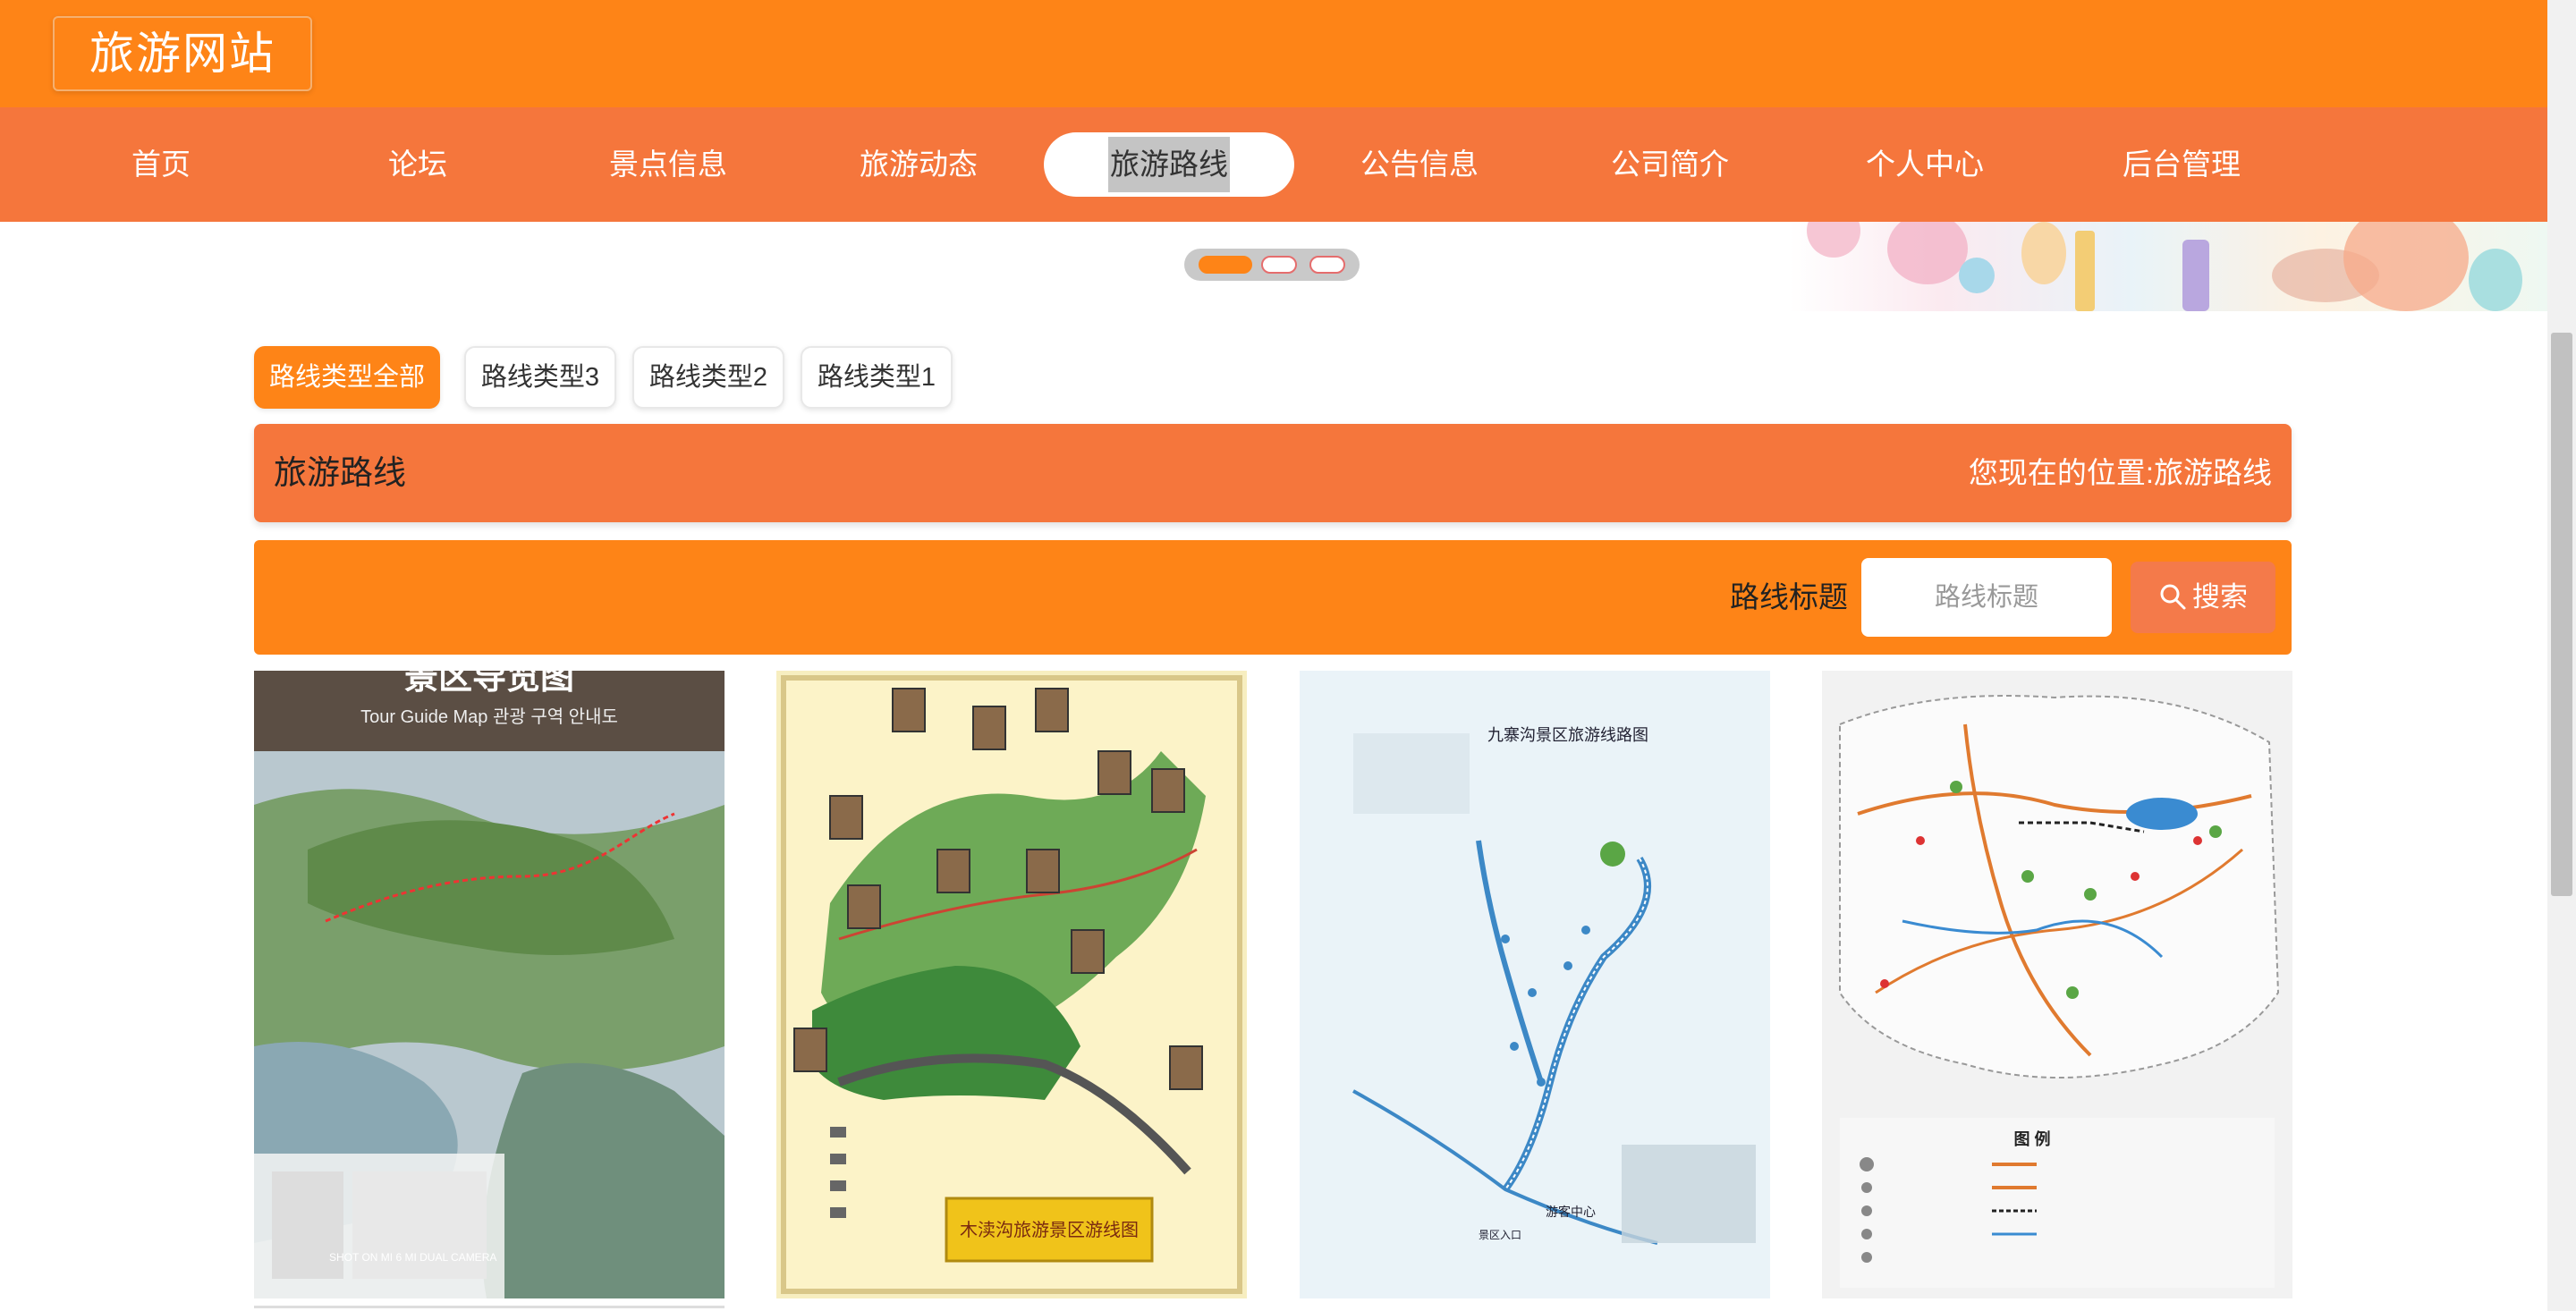 The width and height of the screenshot is (2576, 1311). Describe the element at coordinates (1273, 473) in the screenshot. I see `section-title-bar: 旅游路线 您现在的位置:旅游路线` at that location.